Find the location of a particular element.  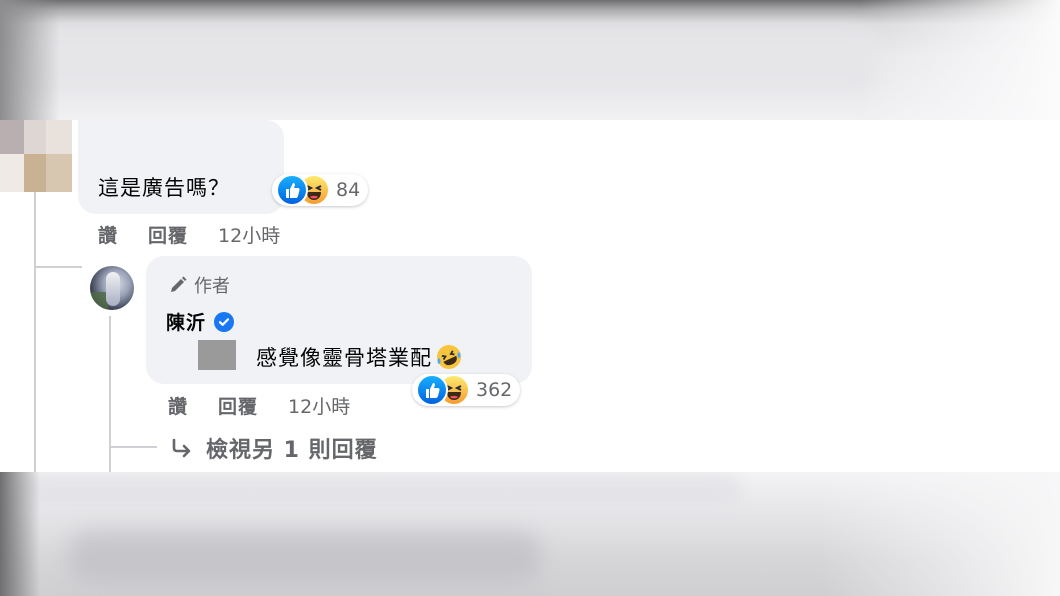

view-more-replies-label: 檢視另 1 則回覆 is located at coordinates (292, 450).